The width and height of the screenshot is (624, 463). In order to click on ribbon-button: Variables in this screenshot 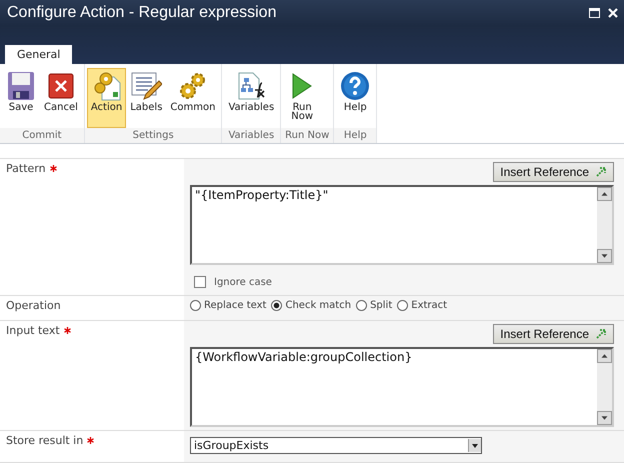, I will do `click(251, 98)`.